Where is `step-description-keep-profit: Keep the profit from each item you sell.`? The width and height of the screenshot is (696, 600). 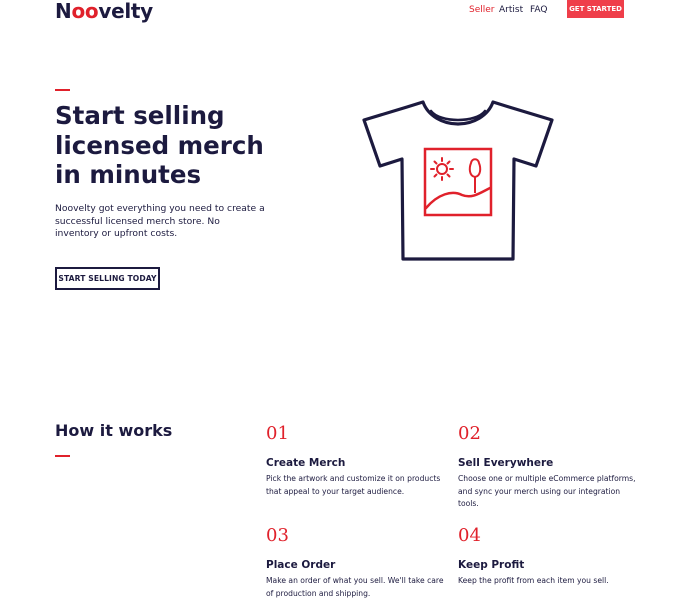
step-description-keep-profit: Keep the profit from each item you sell. is located at coordinates (533, 580).